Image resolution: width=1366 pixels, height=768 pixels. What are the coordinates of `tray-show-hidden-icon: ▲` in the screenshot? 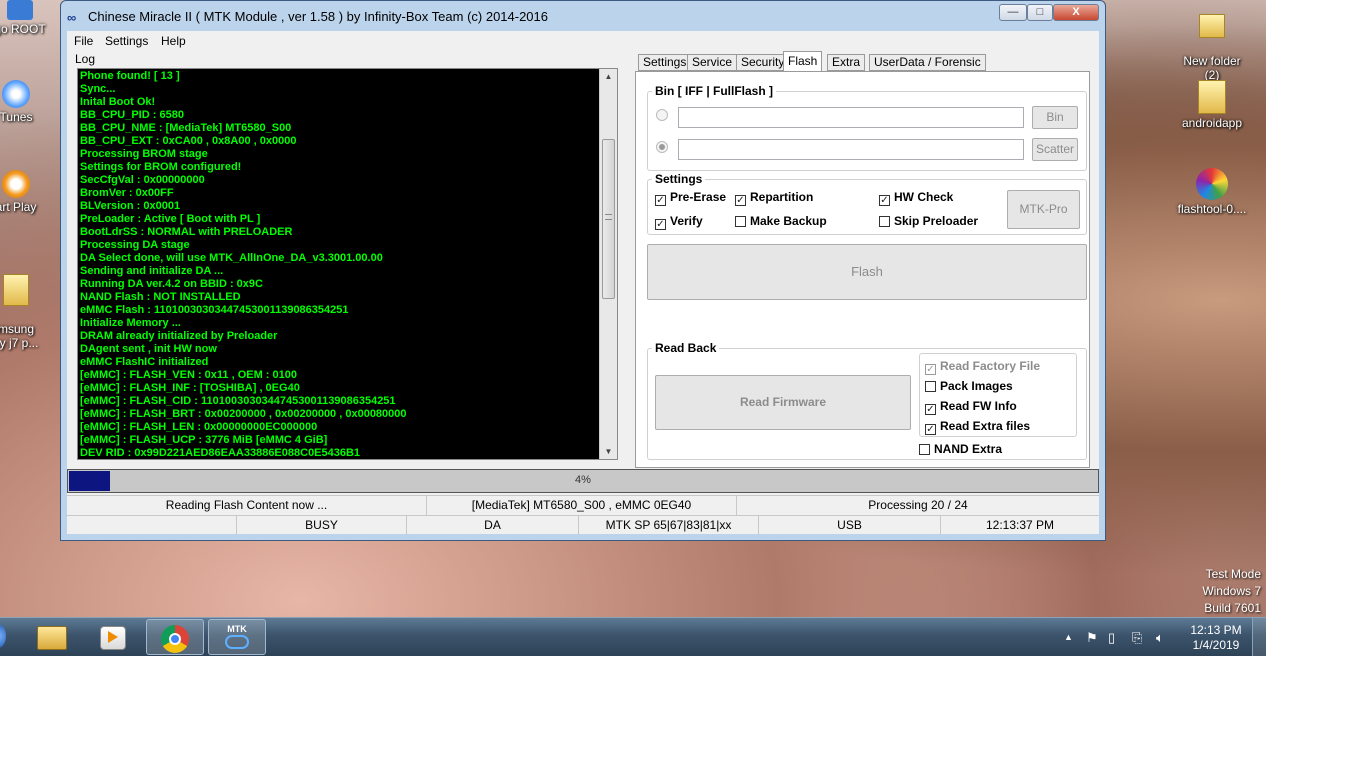 It's located at (1068, 637).